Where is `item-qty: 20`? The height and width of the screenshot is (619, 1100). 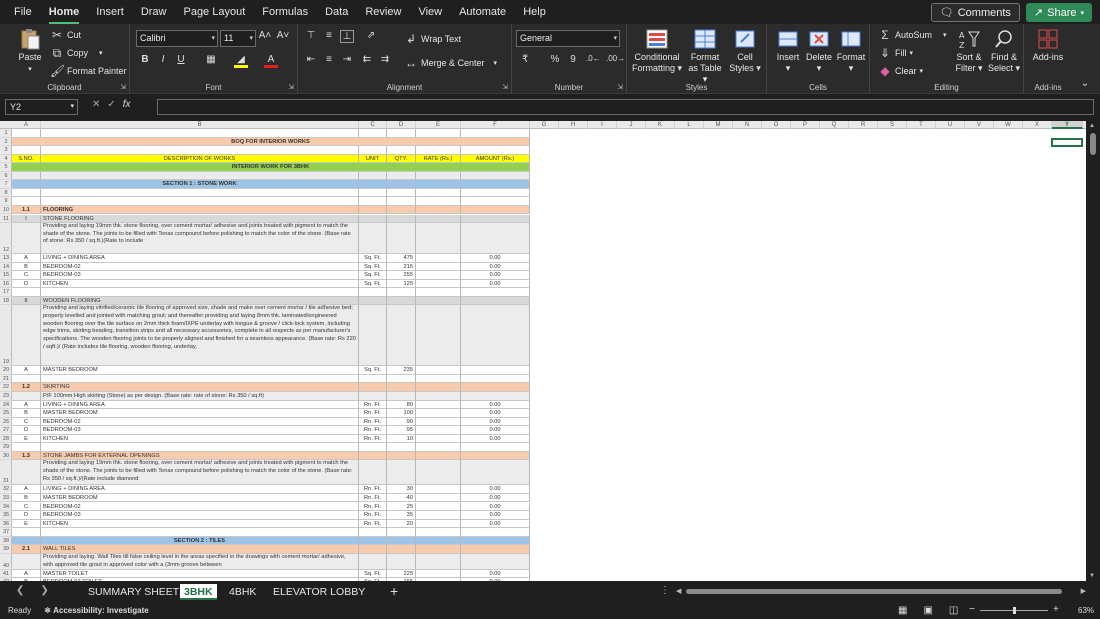
item-qty: 20 is located at coordinates (401, 524).